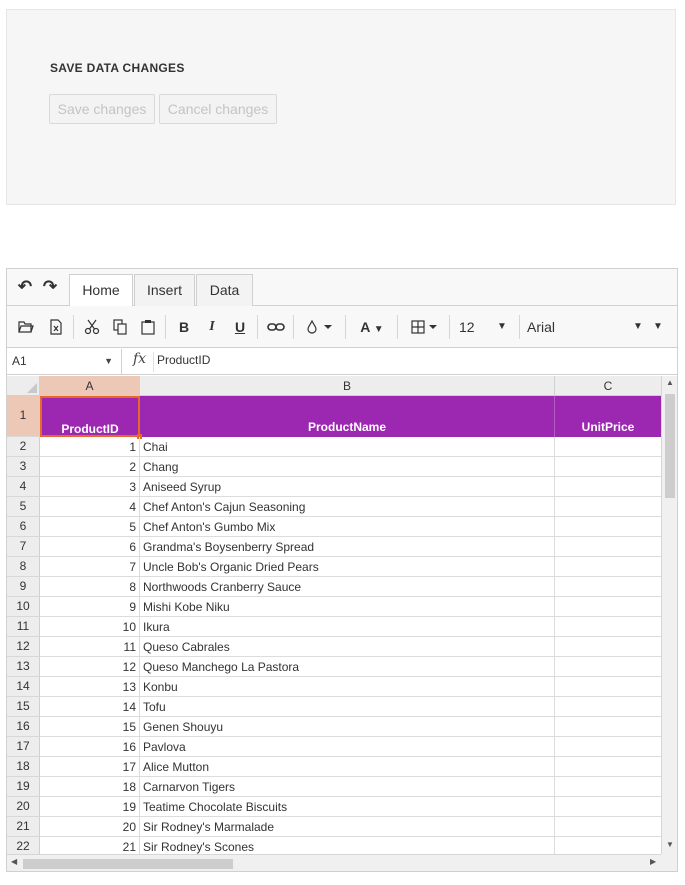 The image size is (685, 885). Describe the element at coordinates (347, 507) in the screenshot. I see `cell-product-name: Chef Anton's Cajun Seasoning` at that location.